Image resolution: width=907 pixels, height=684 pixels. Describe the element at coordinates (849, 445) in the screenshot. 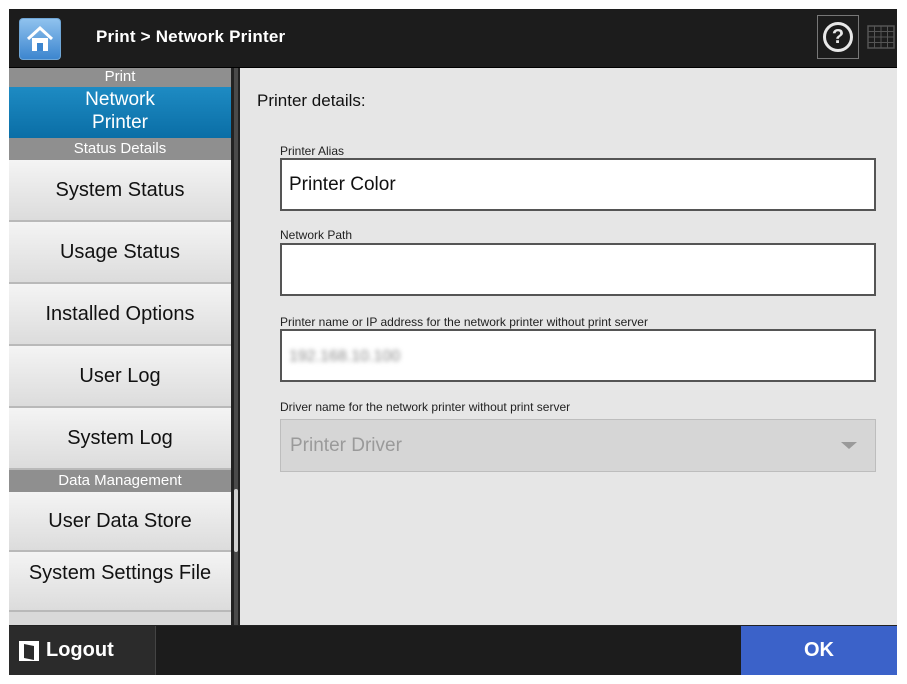

I see `chevron-down-icon` at that location.